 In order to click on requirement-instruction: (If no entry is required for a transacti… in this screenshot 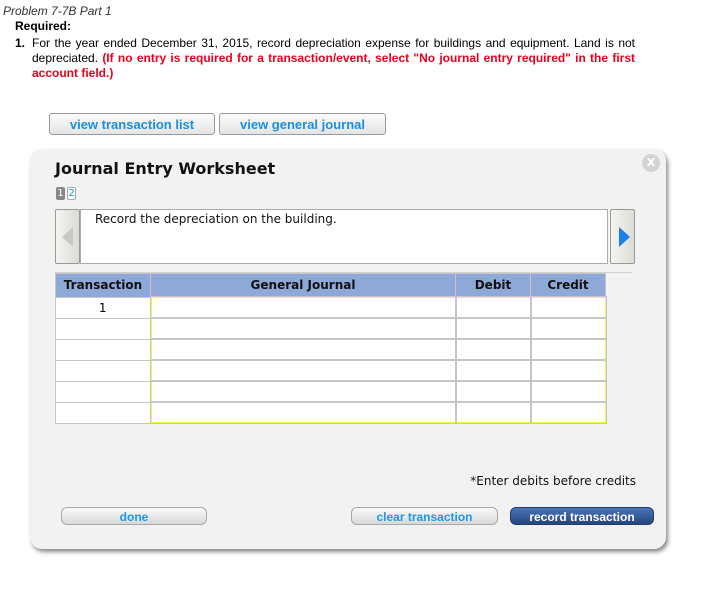, I will do `click(333, 65)`.